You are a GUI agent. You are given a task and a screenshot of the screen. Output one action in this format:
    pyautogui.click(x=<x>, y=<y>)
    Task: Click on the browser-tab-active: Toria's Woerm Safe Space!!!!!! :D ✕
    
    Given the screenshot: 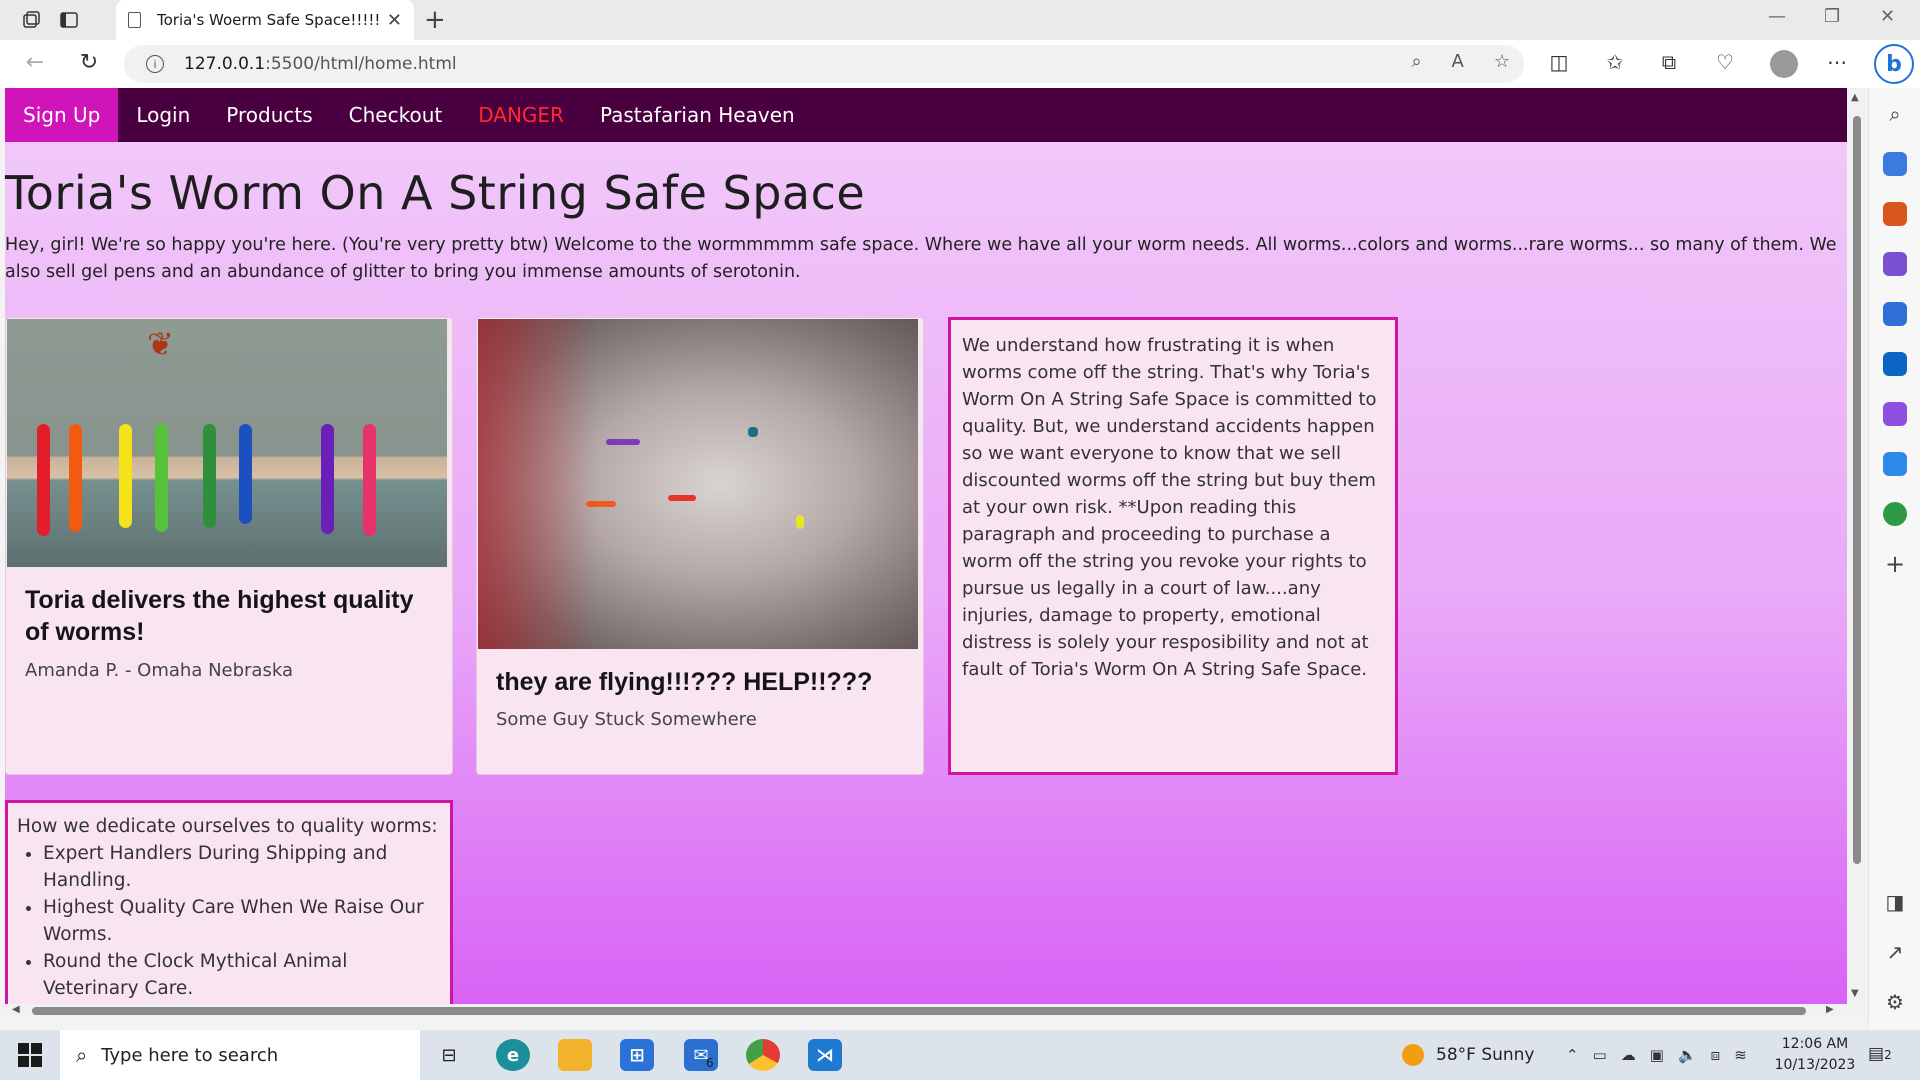 What is the action you would take?
    pyautogui.click(x=265, y=20)
    